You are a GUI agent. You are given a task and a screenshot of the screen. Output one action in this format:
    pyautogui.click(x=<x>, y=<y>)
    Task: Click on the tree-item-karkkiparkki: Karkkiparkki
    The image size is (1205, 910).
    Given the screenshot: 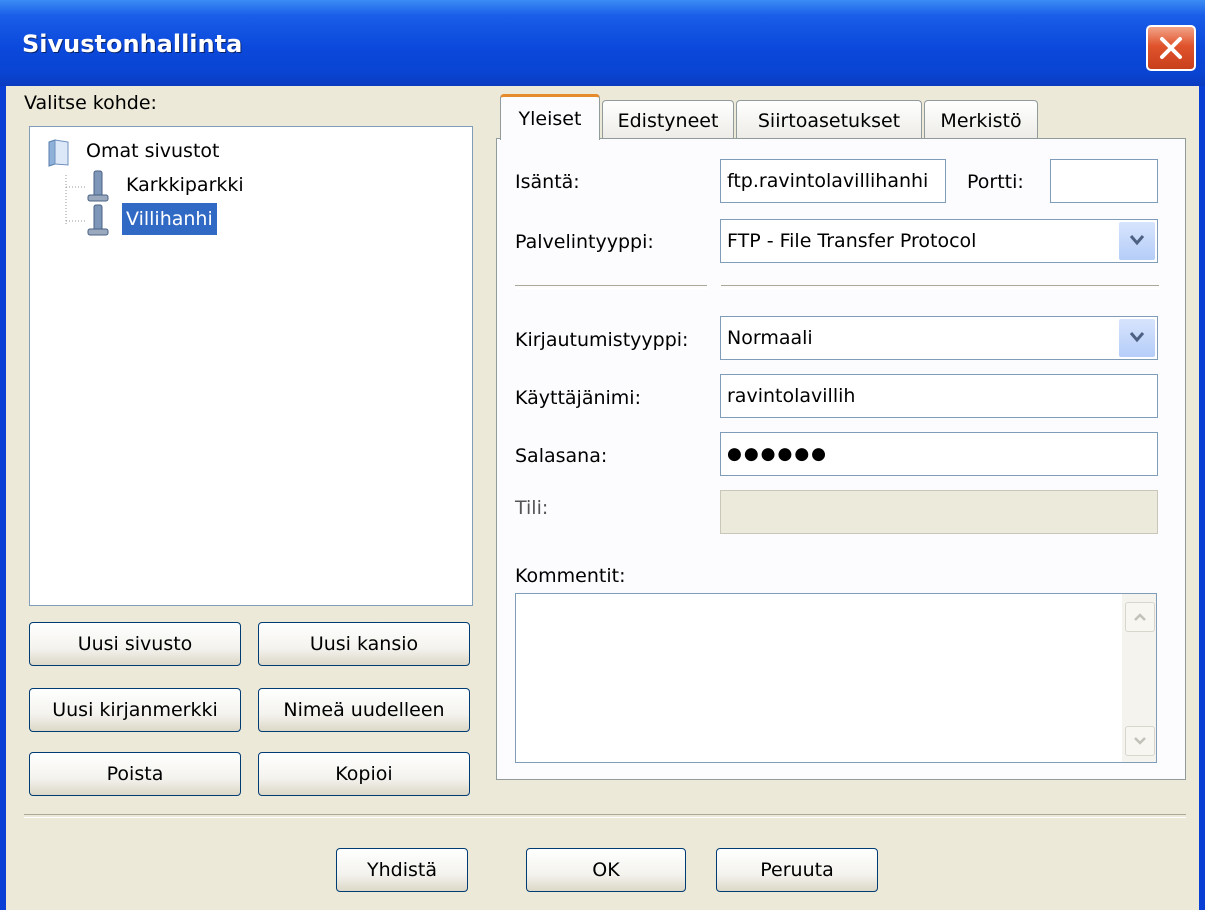 What is the action you would take?
    pyautogui.click(x=216, y=186)
    